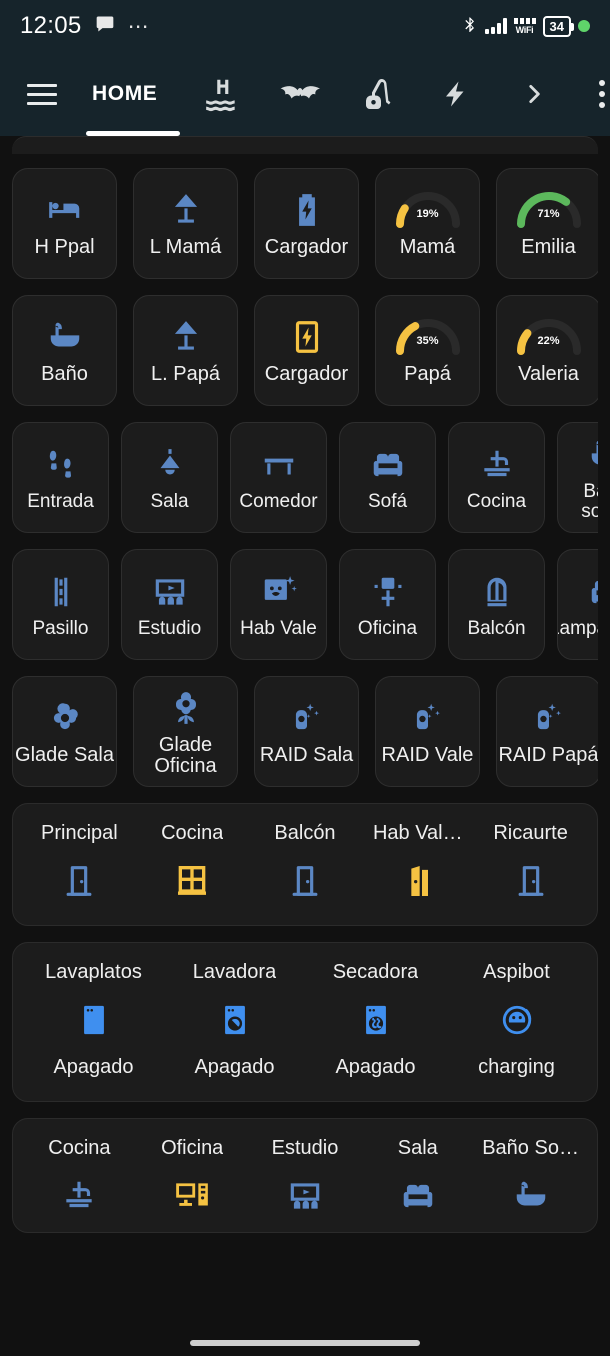 Image resolution: width=610 pixels, height=1356 pixels. Describe the element at coordinates (548, 374) in the screenshot. I see `tile-label: Valeria` at that location.